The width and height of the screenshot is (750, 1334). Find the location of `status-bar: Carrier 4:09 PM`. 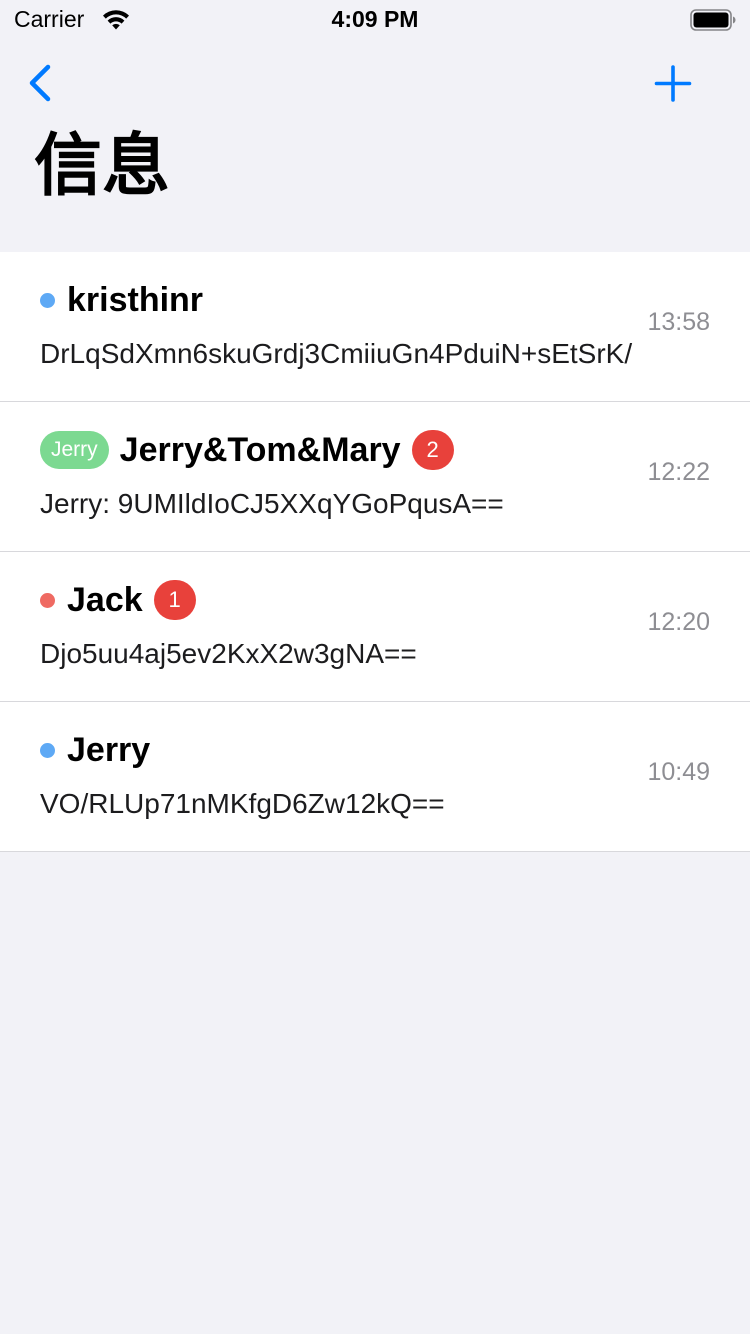

status-bar: Carrier 4:09 PM is located at coordinates (375, 20).